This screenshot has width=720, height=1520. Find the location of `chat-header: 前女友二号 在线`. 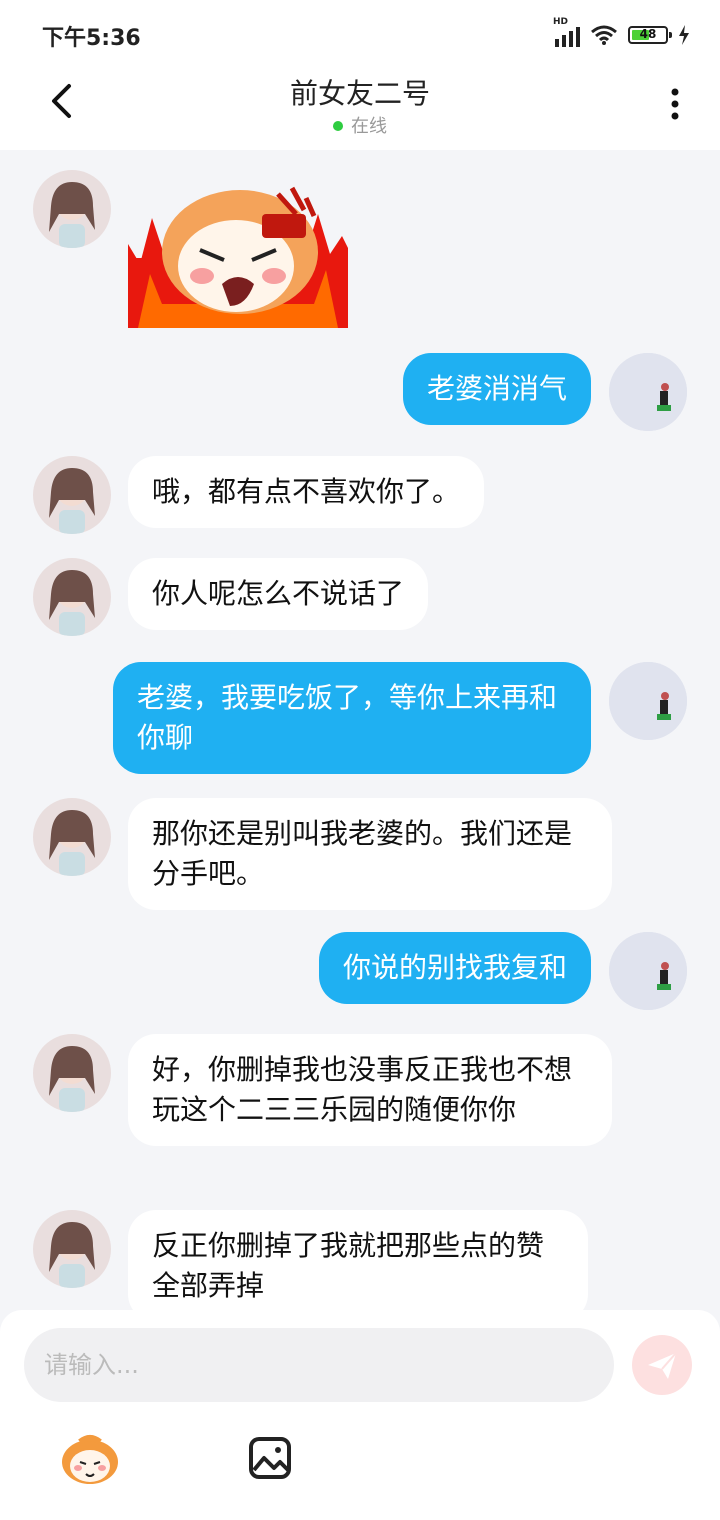

chat-header: 前女友二号 在线 is located at coordinates (360, 109).